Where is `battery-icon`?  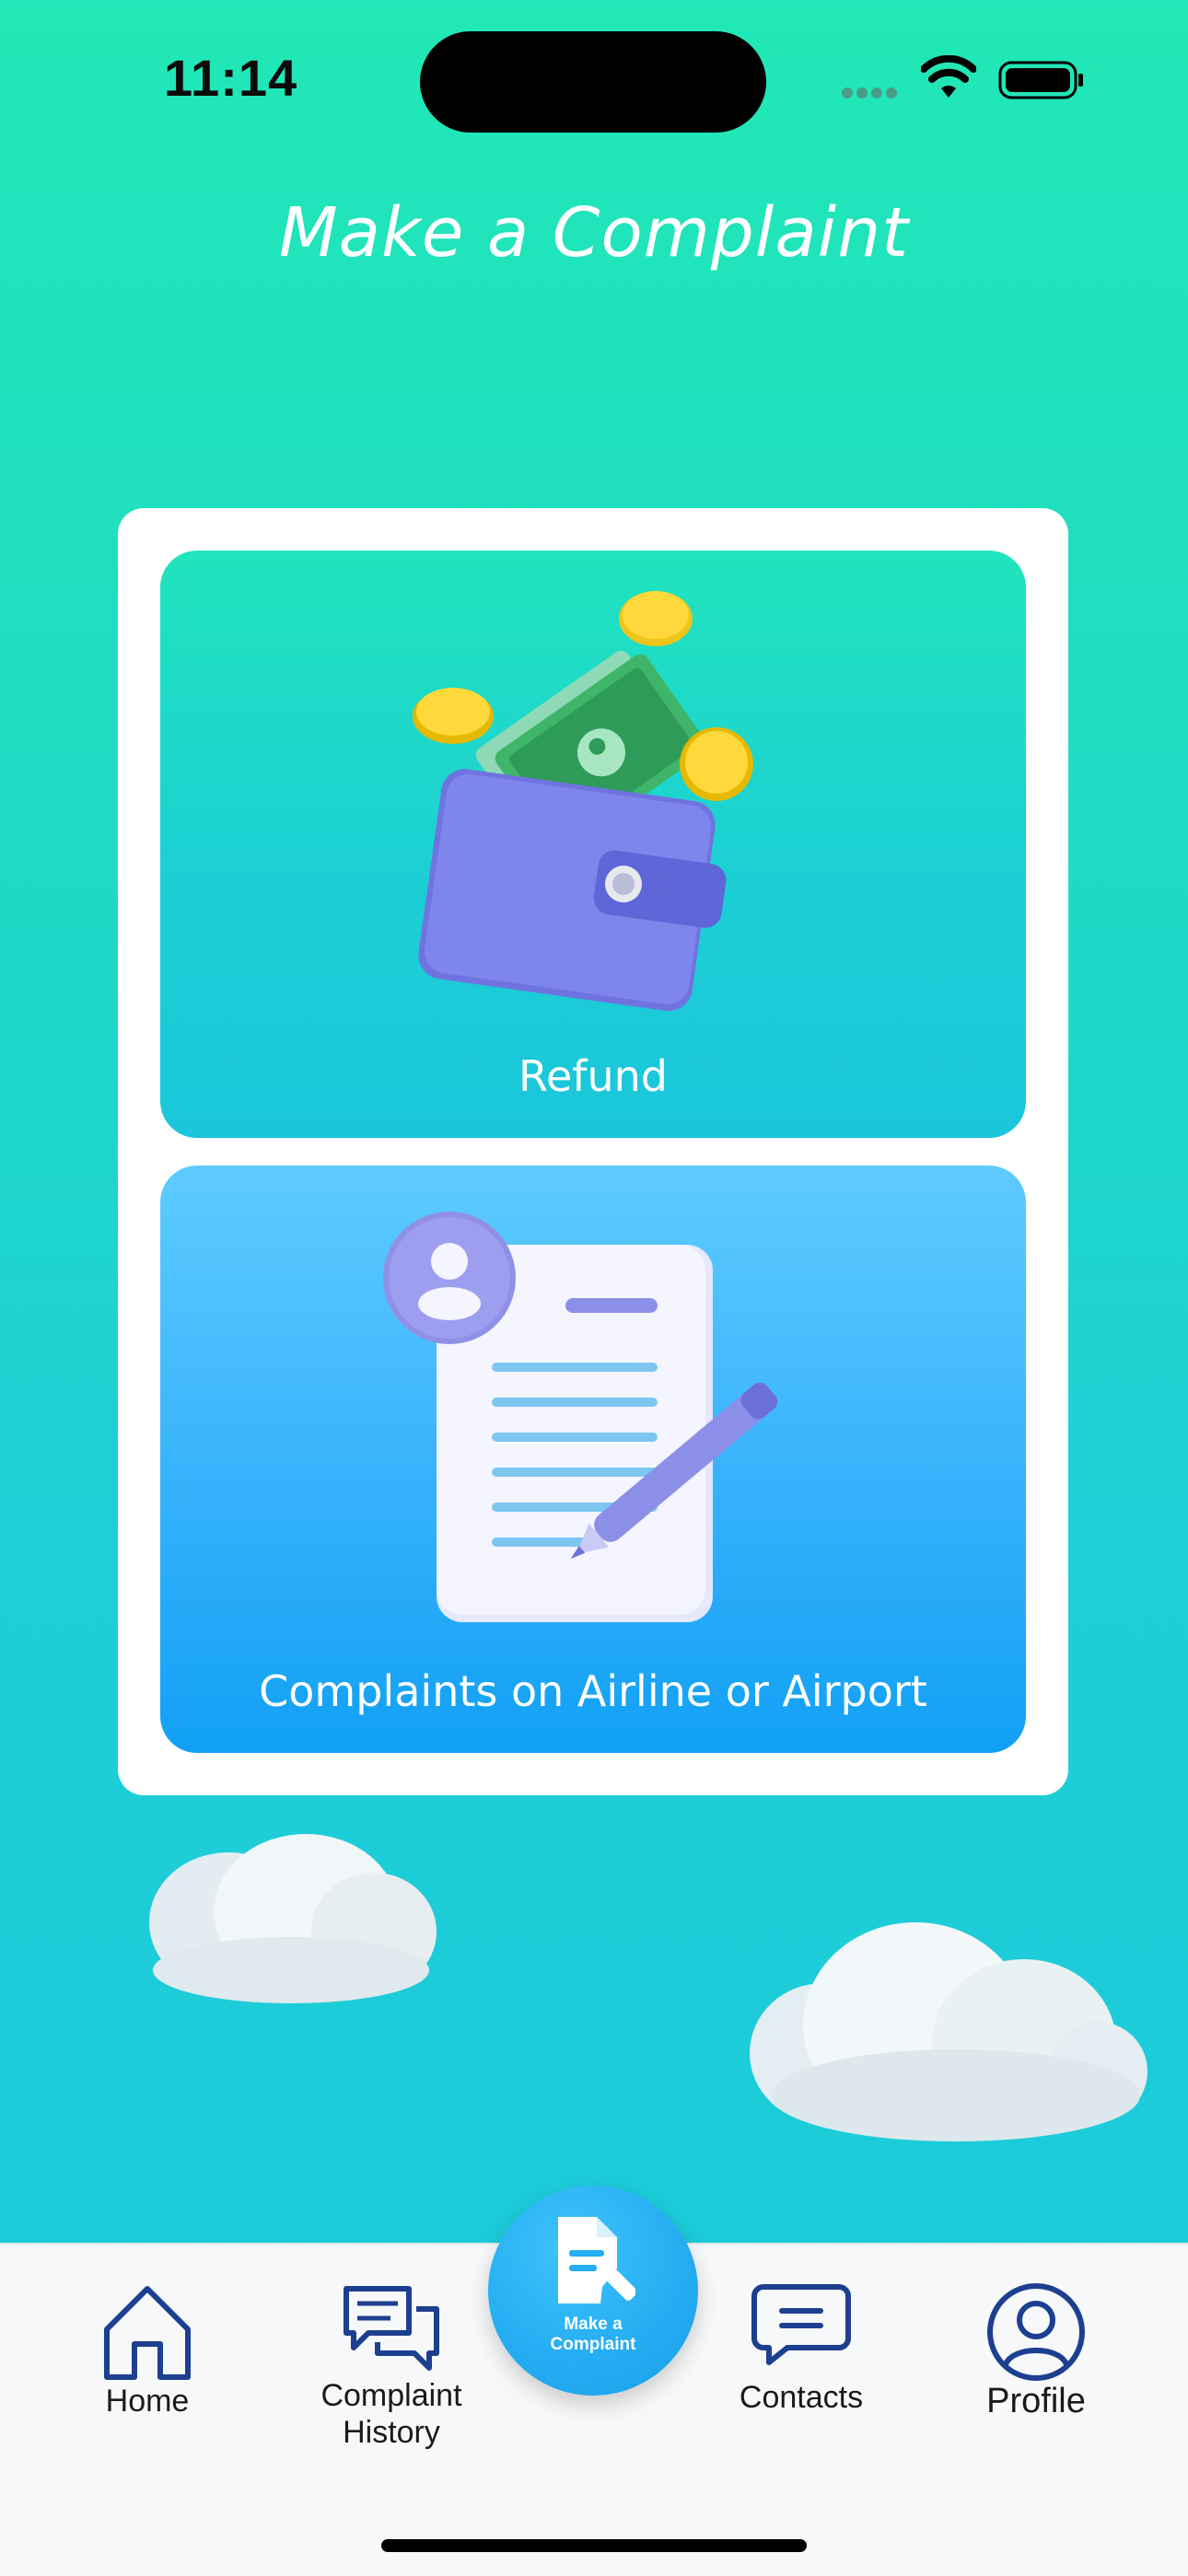 battery-icon is located at coordinates (1040, 80).